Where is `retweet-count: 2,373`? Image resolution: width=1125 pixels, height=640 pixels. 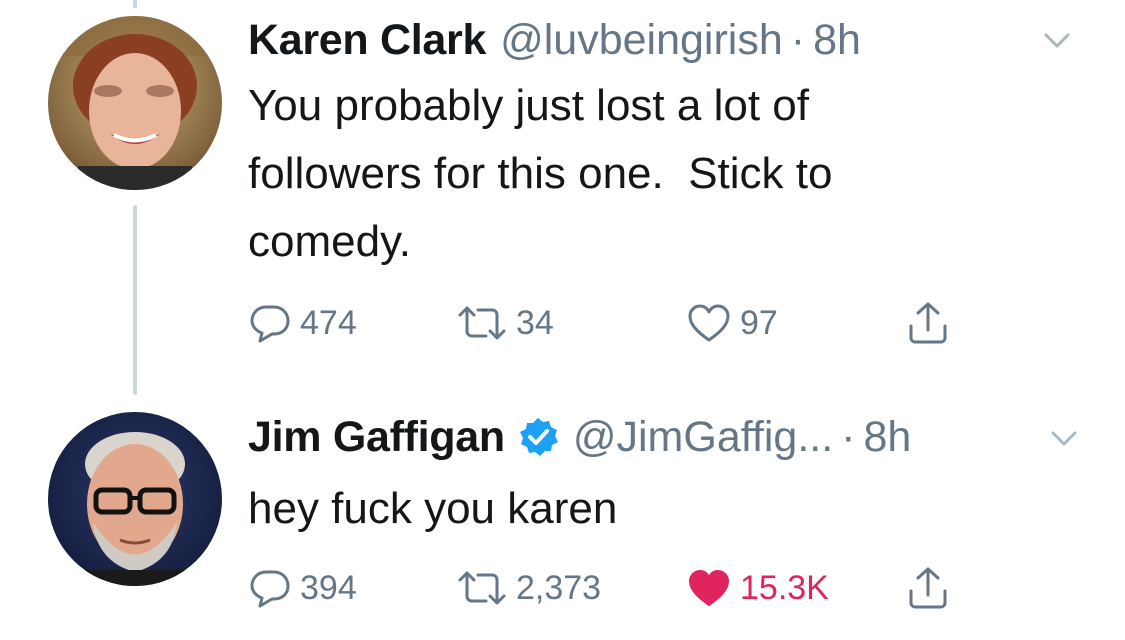
retweet-count: 2,373 is located at coordinates (559, 587).